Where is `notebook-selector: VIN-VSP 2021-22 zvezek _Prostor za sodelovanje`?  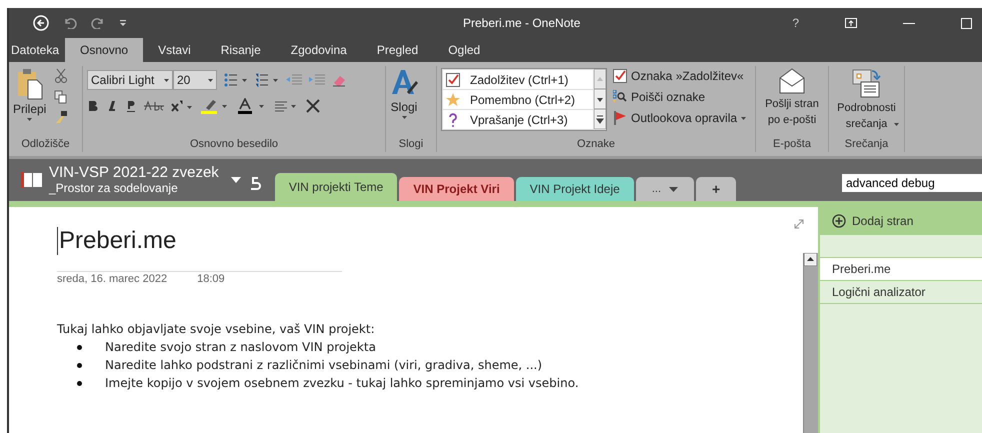
notebook-selector: VIN-VSP 2021-22 zvezek _Prostor za sodelovanje is located at coordinates (125, 182).